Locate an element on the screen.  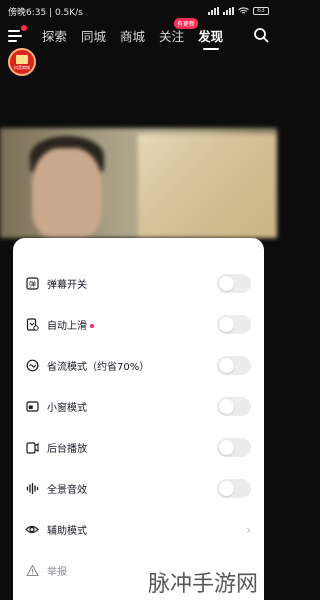
background-play-icon is located at coordinates (32, 448).